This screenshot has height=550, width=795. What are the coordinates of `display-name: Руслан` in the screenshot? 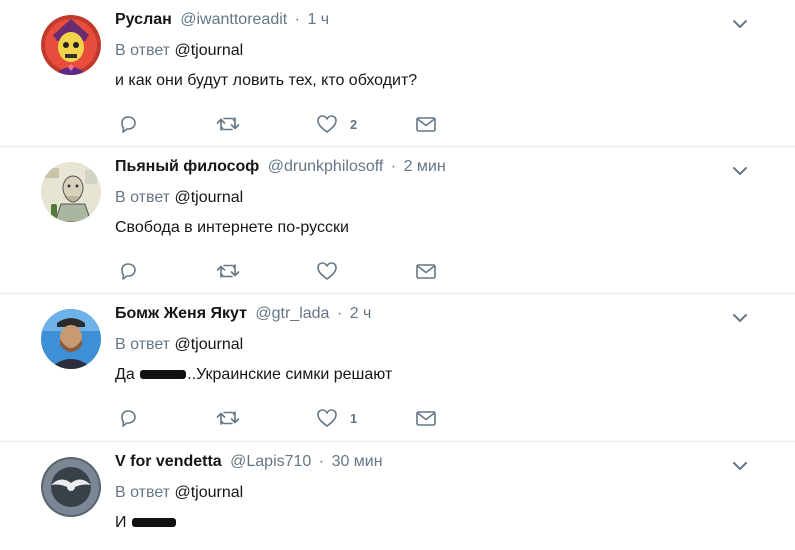 It's located at (143, 19).